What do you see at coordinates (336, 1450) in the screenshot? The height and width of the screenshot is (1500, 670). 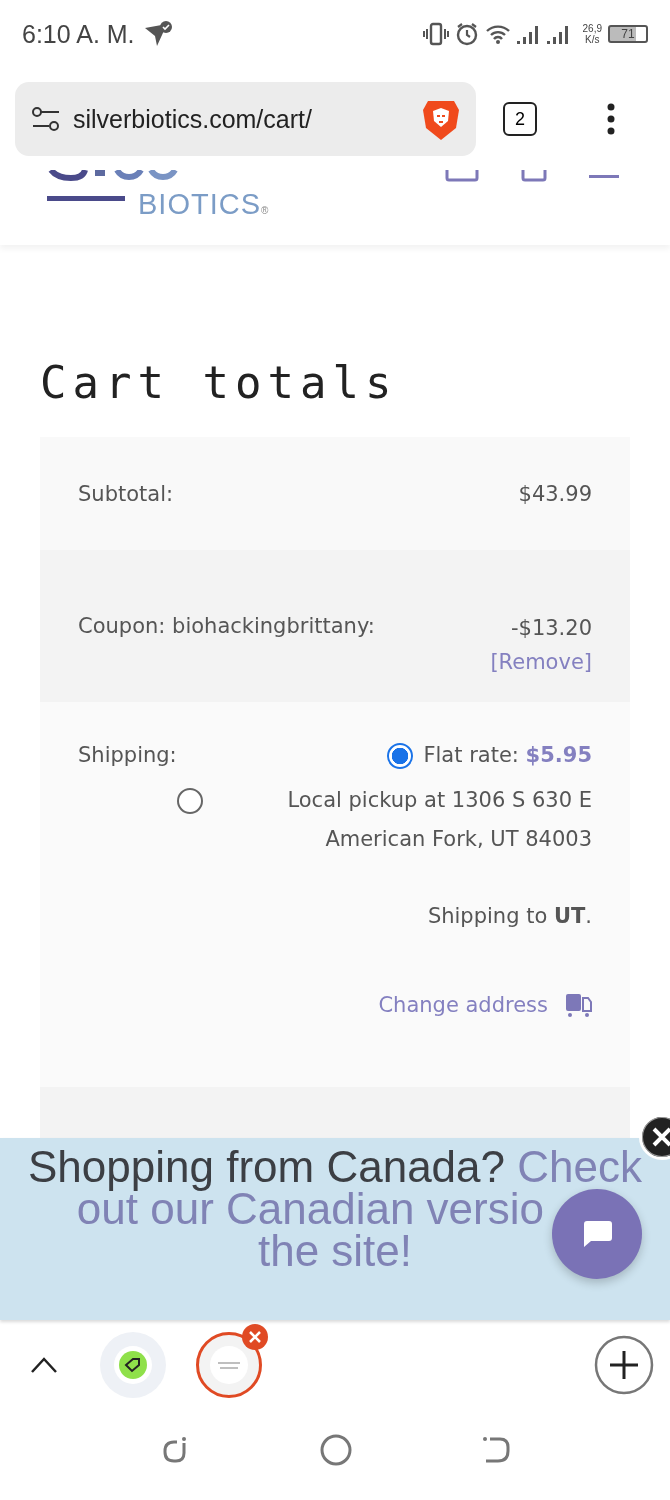 I see `home-icon` at bounding box center [336, 1450].